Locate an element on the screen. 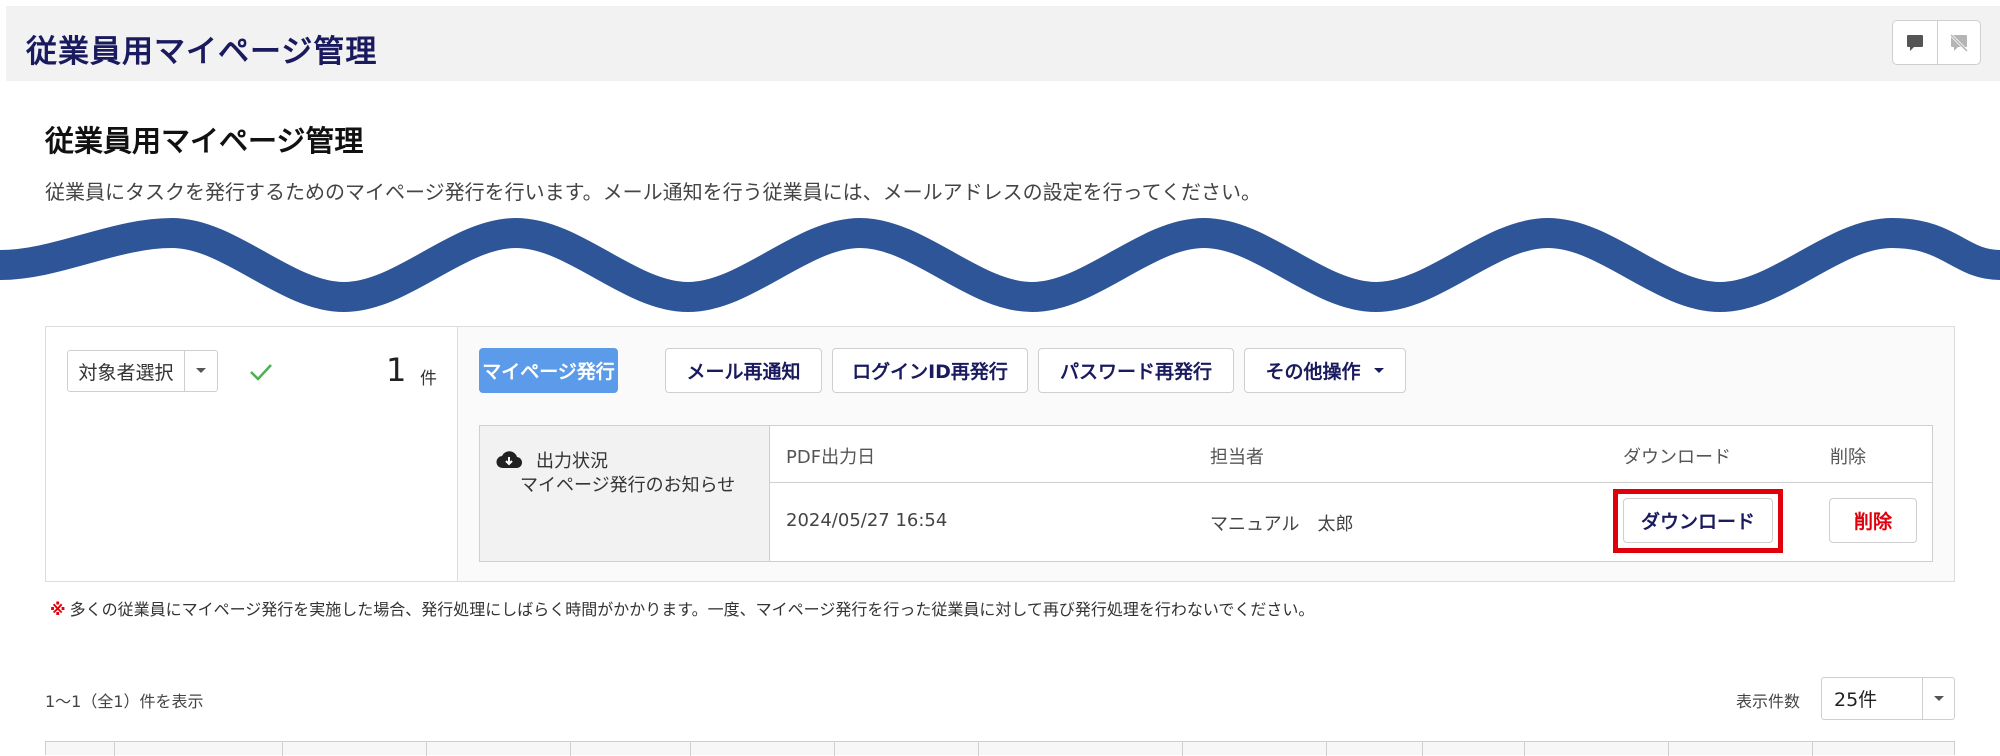 Image resolution: width=2000 pixels, height=756 pixels. output-status-label-cell: 出力状況 マイページ発行のお知らせ is located at coordinates (625, 493).